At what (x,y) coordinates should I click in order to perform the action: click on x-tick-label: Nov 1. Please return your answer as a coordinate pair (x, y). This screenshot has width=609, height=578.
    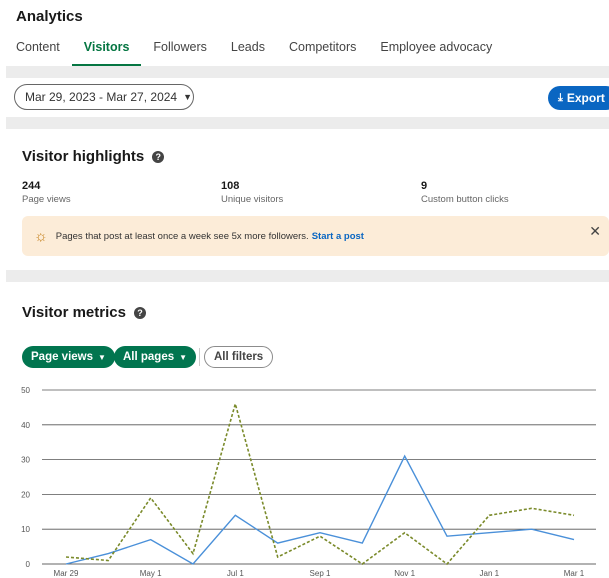
    Looking at the image, I should click on (404, 573).